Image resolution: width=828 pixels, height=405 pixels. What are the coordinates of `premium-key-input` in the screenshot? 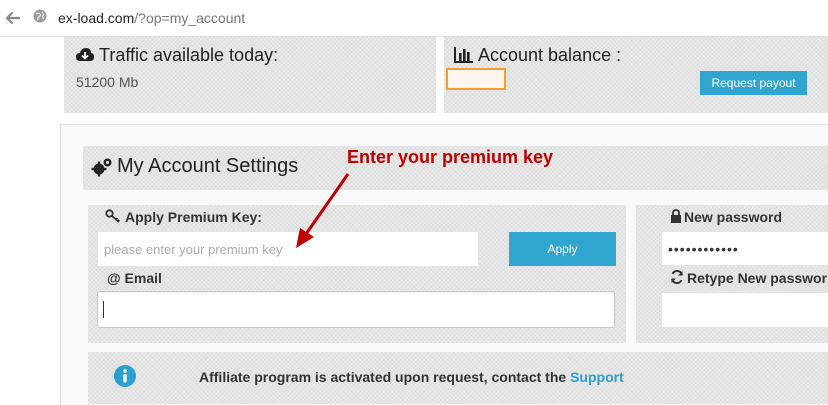 It's located at (288, 249).